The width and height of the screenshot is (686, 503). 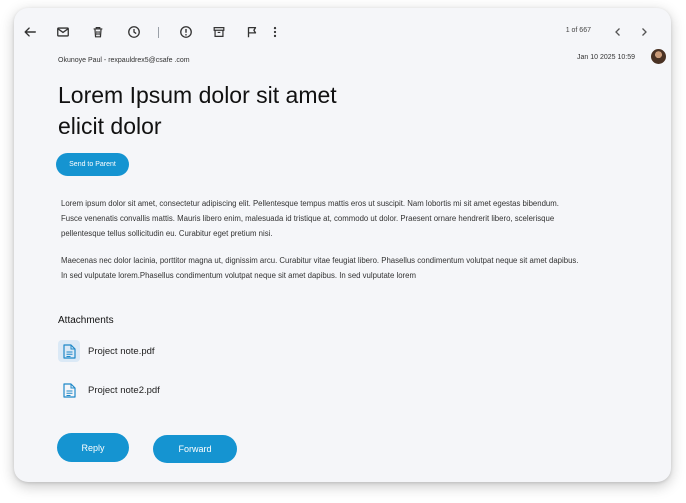 I want to click on reply-button: Reply, so click(x=93, y=447).